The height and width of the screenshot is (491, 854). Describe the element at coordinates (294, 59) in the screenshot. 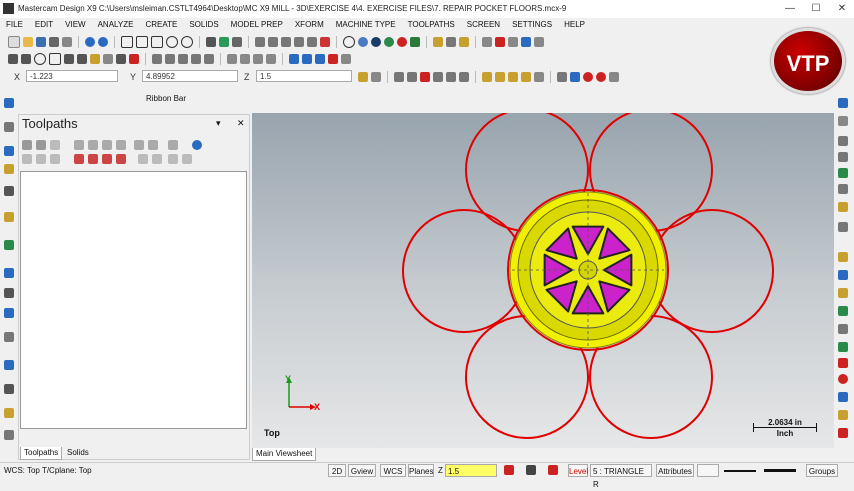

I see `toolpath-contour-icon` at that location.